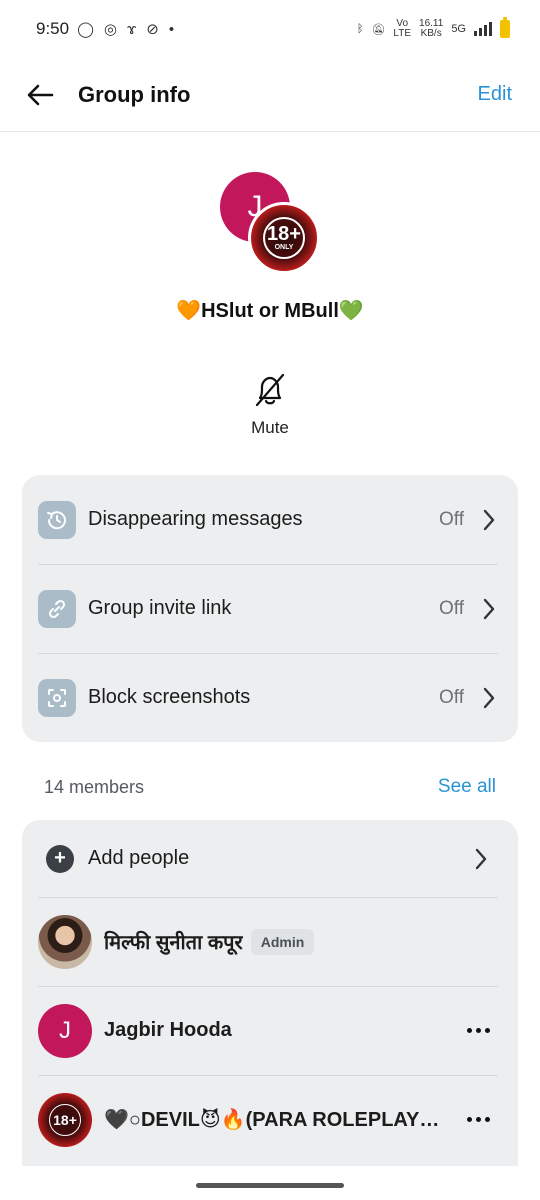  Describe the element at coordinates (505, 27) in the screenshot. I see `battery-icon` at that location.